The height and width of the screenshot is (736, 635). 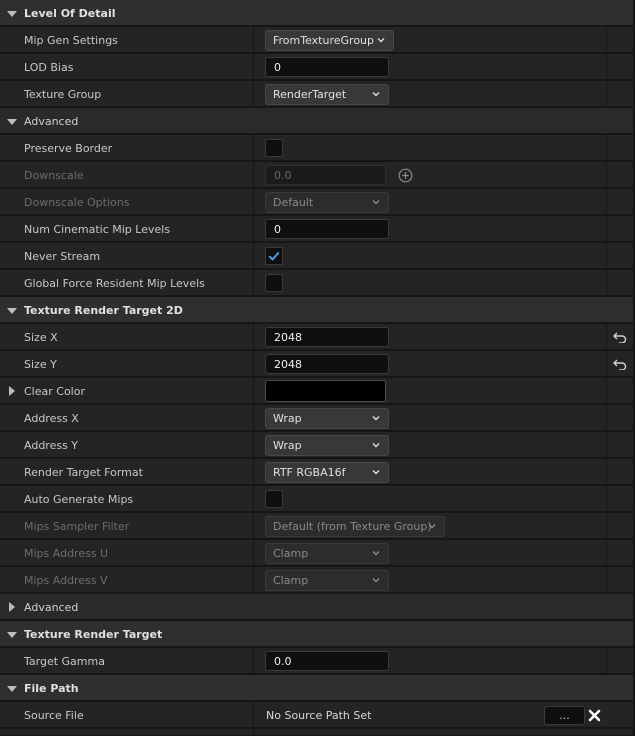 What do you see at coordinates (316, 607) in the screenshot?
I see `category-advanced-collapsed: Advanced` at bounding box center [316, 607].